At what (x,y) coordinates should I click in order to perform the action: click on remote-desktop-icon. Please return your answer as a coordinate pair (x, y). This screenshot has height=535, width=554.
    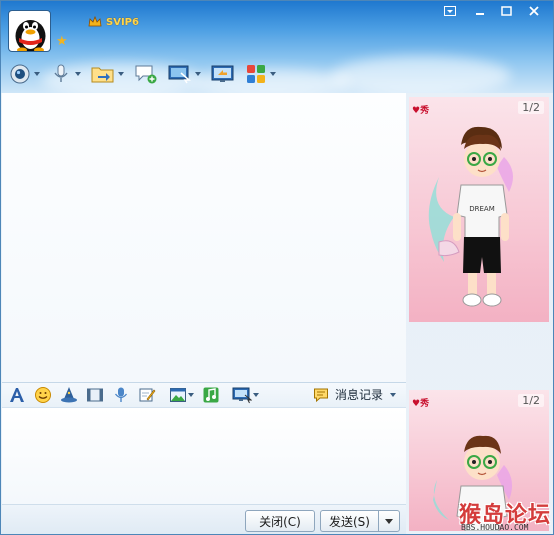
    Looking at the image, I should click on (179, 74).